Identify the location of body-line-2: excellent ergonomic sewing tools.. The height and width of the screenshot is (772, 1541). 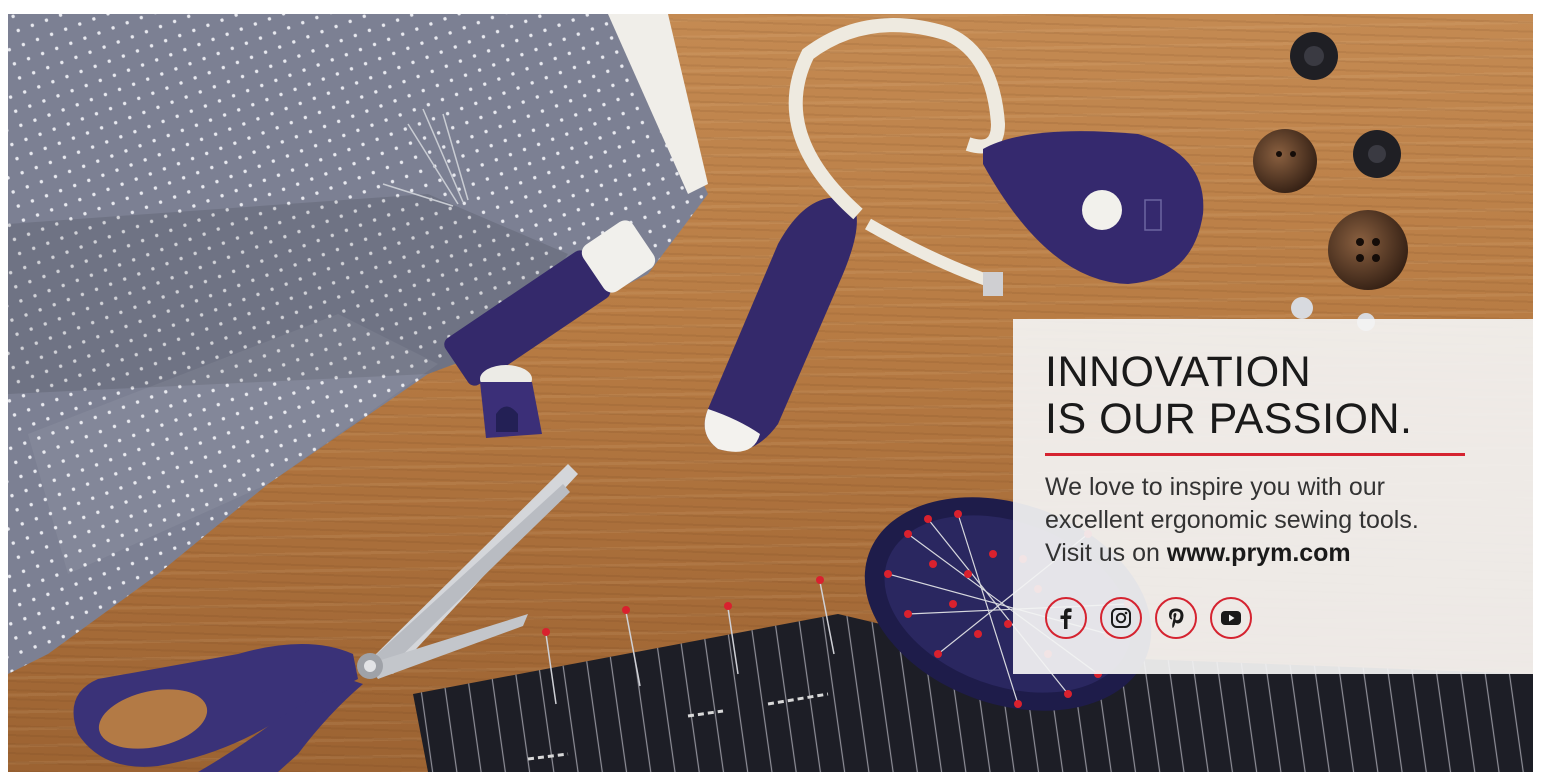
(1232, 520).